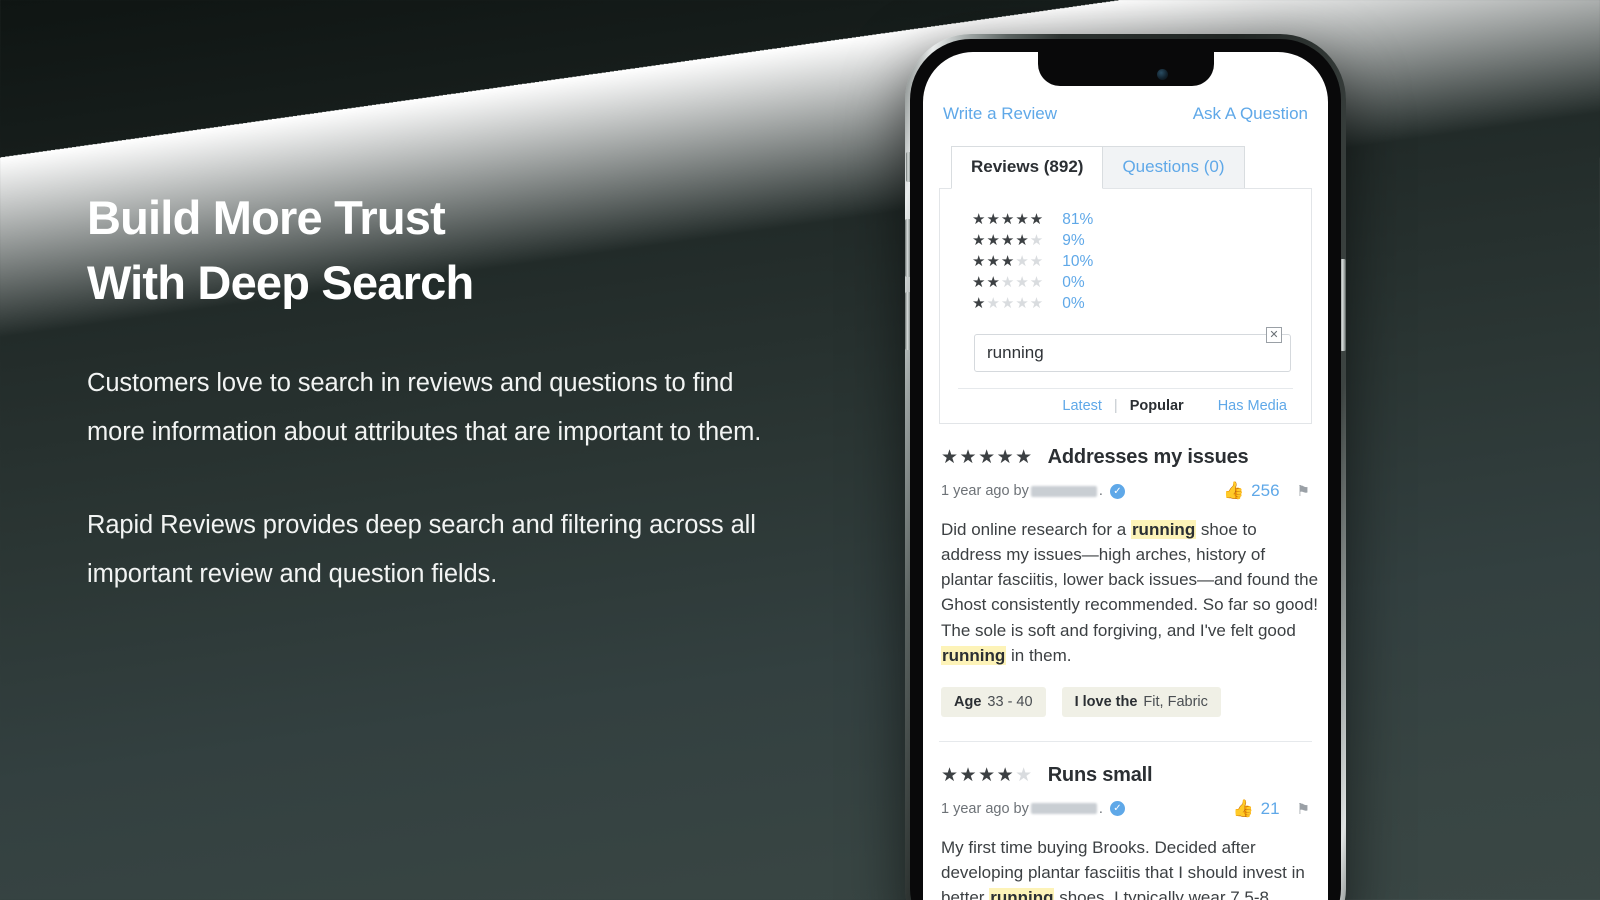 The image size is (1600, 900). I want to click on rating-row-5: ★★★★★ 81%, so click(1132, 219).